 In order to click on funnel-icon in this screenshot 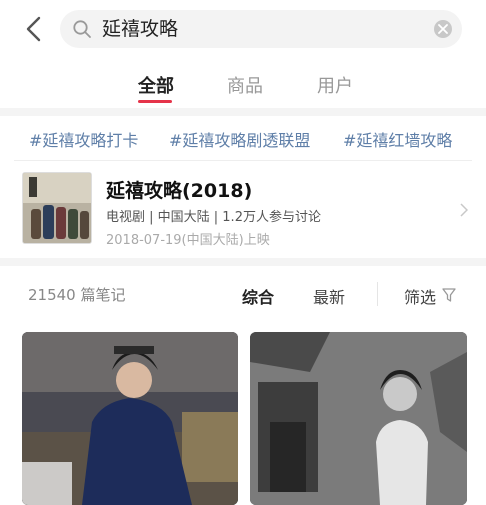, I will do `click(449, 296)`.